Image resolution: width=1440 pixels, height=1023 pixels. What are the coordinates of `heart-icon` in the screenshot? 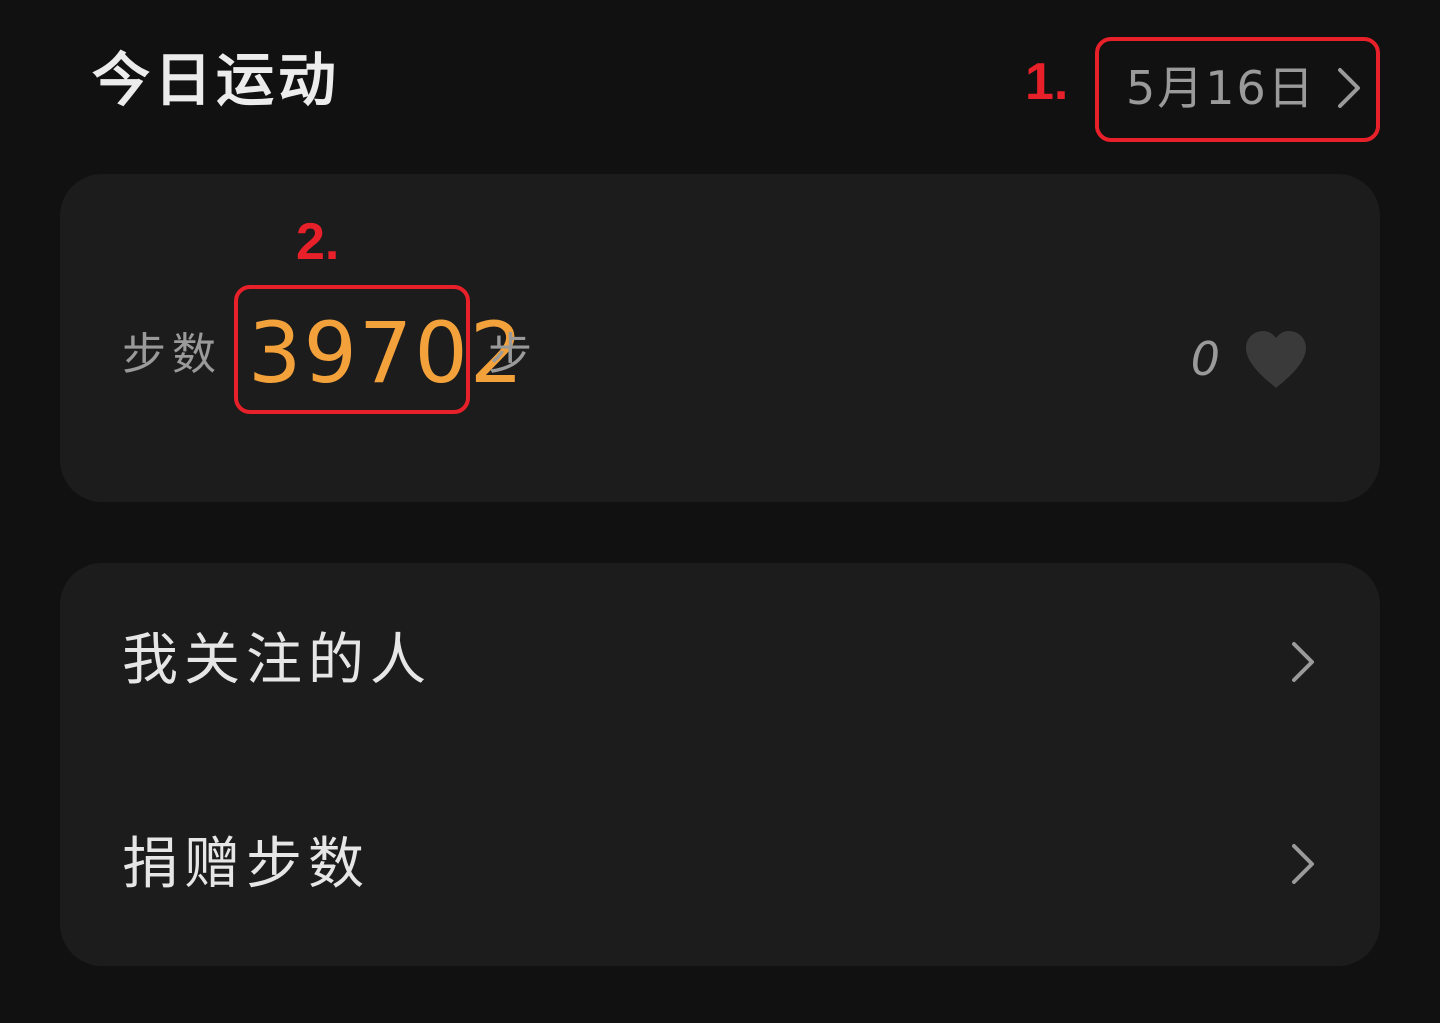 It's located at (1276, 359).